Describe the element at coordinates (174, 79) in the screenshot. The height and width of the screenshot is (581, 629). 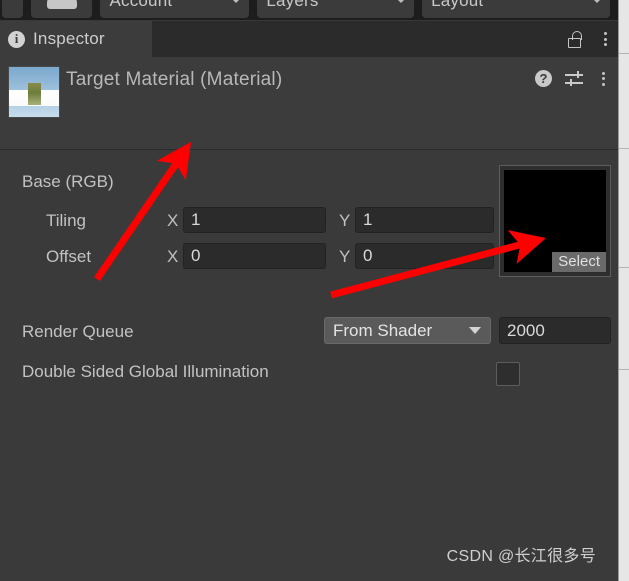
I see `page-title: Target Material (Material)` at that location.